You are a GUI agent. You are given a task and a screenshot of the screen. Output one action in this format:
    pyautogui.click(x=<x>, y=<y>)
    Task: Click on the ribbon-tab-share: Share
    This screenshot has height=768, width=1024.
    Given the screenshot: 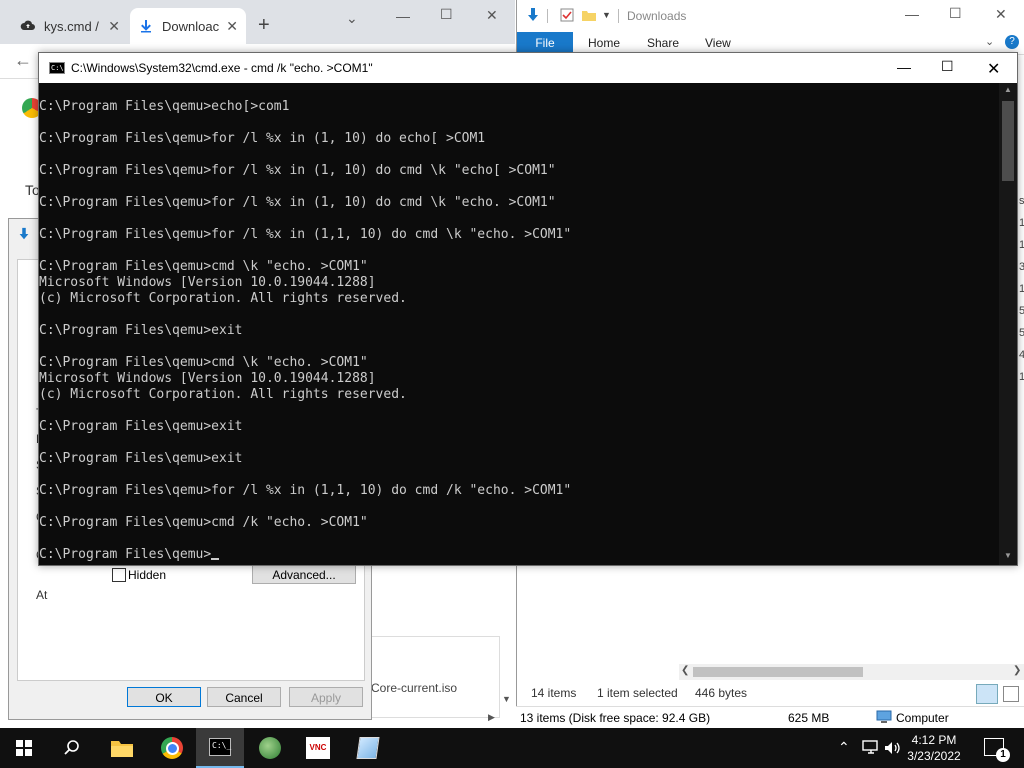 What is the action you would take?
    pyautogui.click(x=663, y=43)
    